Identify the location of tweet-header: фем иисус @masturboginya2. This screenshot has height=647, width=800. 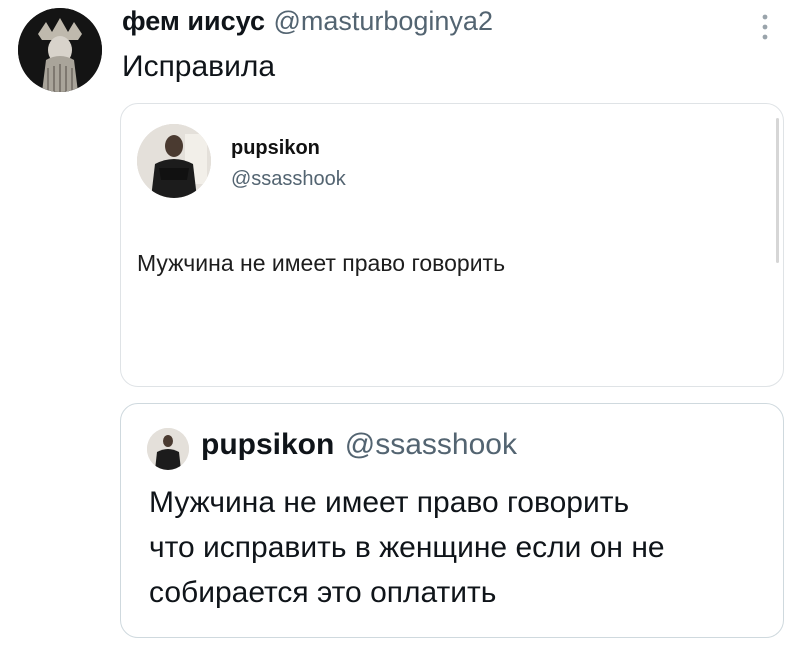
(307, 24).